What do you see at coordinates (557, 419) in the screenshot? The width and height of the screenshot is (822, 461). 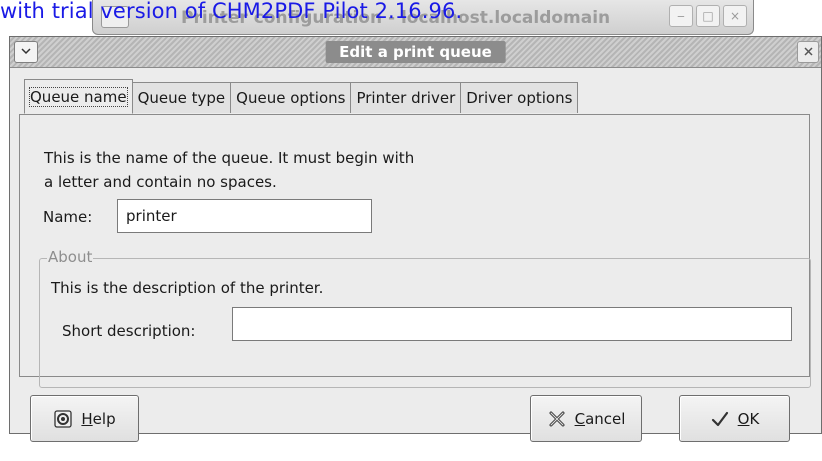 I see `cancel-icon` at bounding box center [557, 419].